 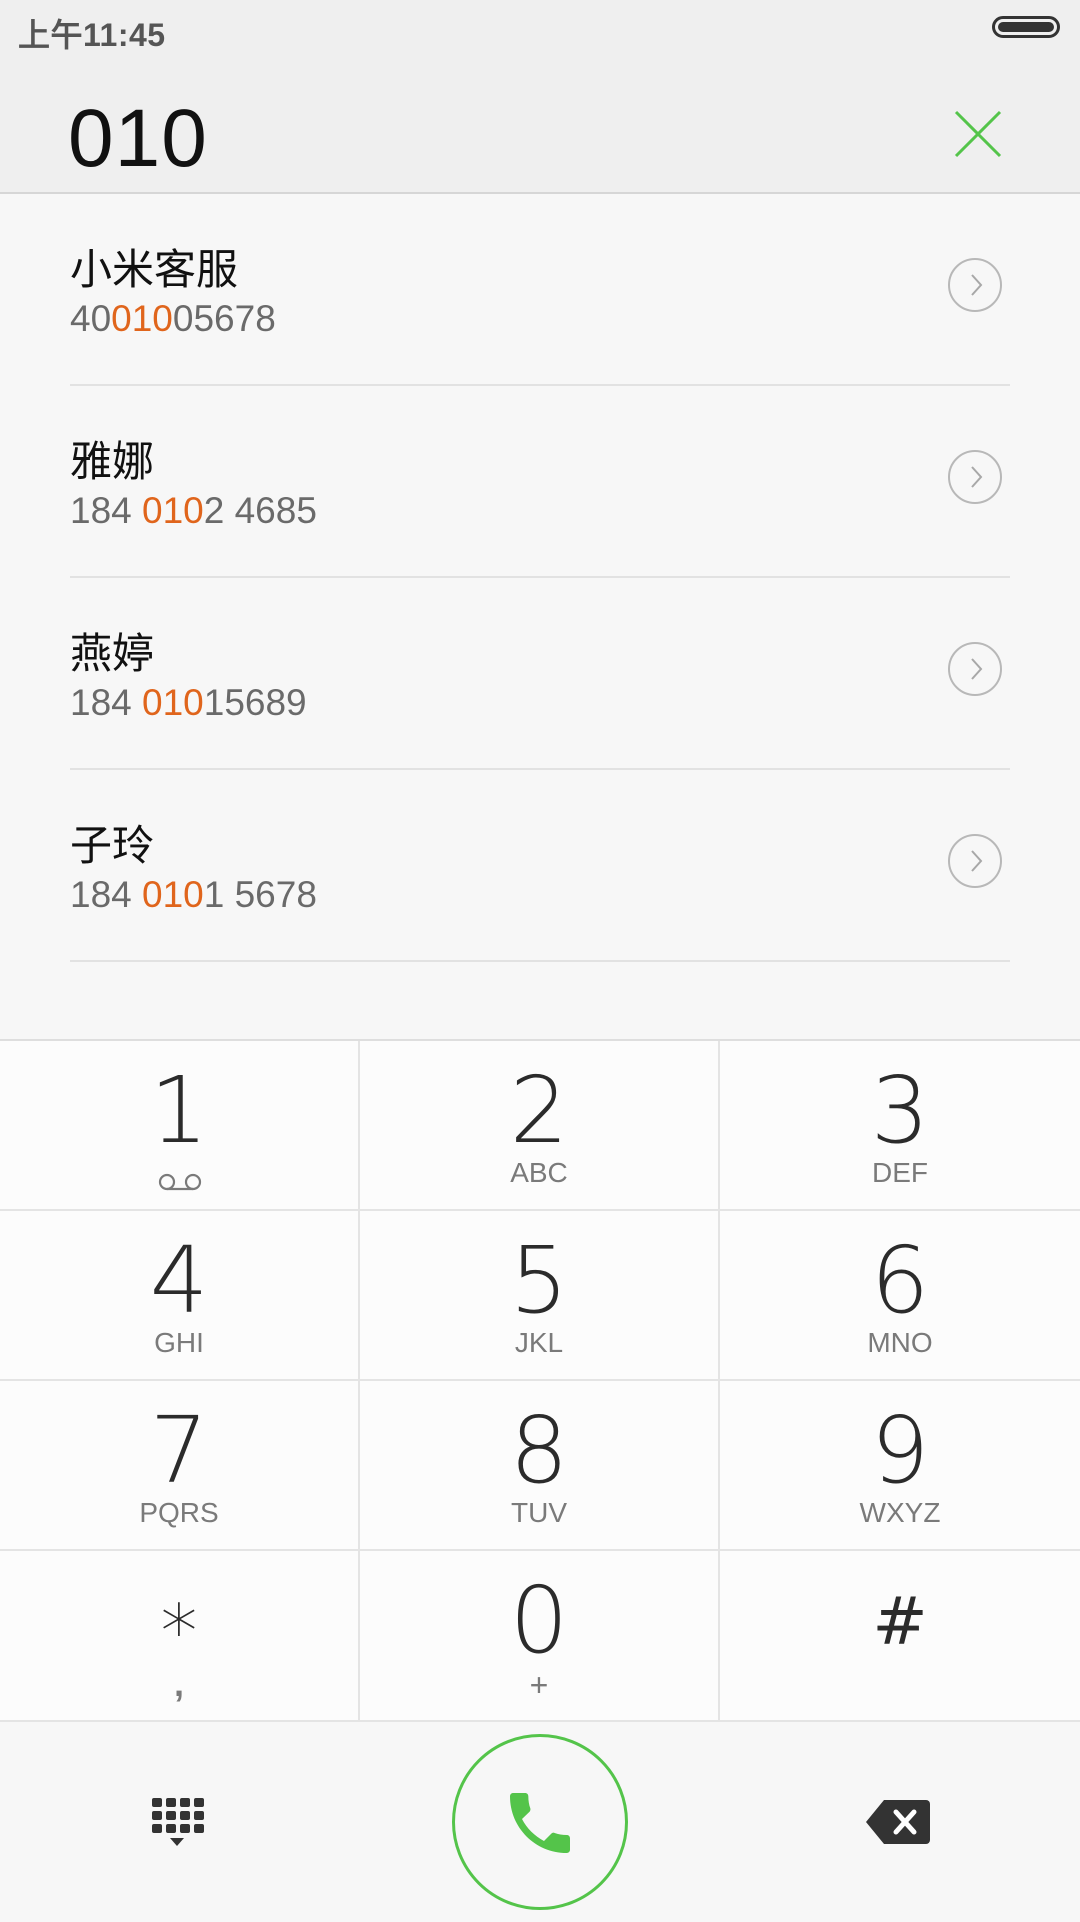 What do you see at coordinates (179, 1110) in the screenshot?
I see `key-digit: 1` at bounding box center [179, 1110].